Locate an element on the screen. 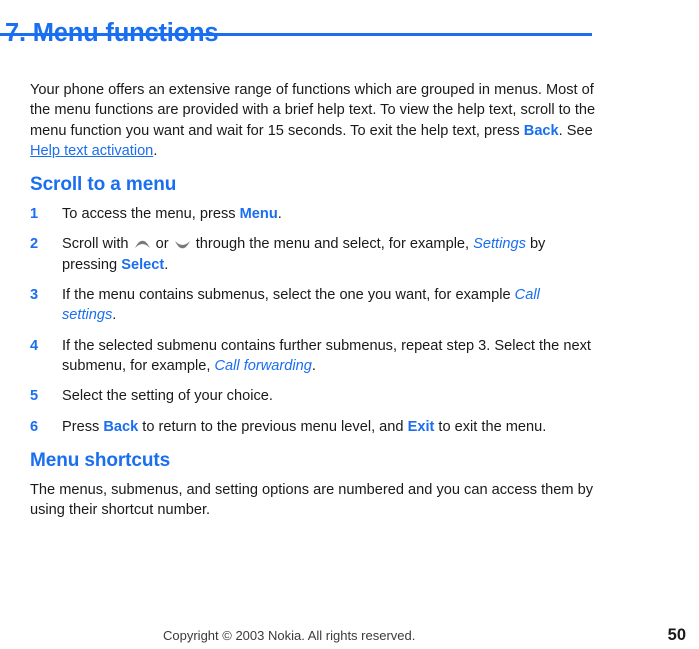 Image resolution: width=699 pixels, height=649 pixels. menu-item-call-forwarding: Call forwarding is located at coordinates (263, 365).